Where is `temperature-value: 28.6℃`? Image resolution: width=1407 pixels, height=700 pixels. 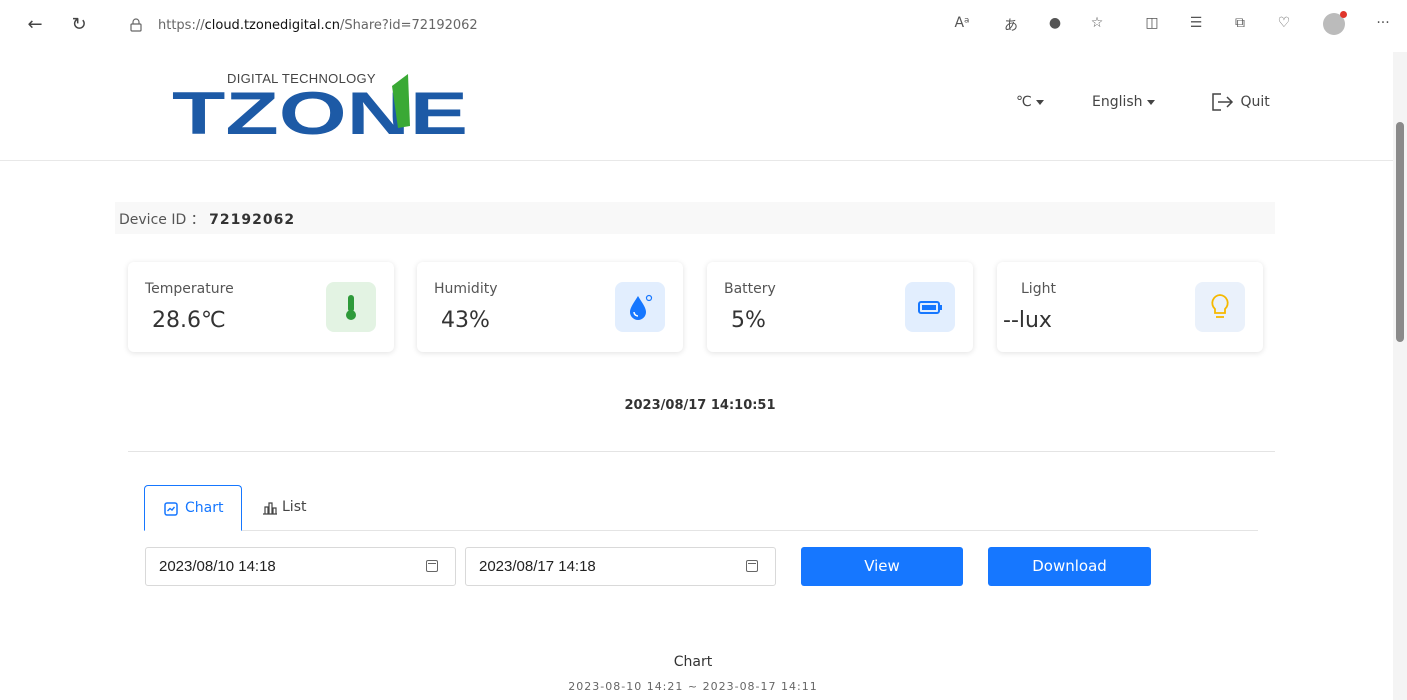
temperature-value: 28.6℃ is located at coordinates (189, 320).